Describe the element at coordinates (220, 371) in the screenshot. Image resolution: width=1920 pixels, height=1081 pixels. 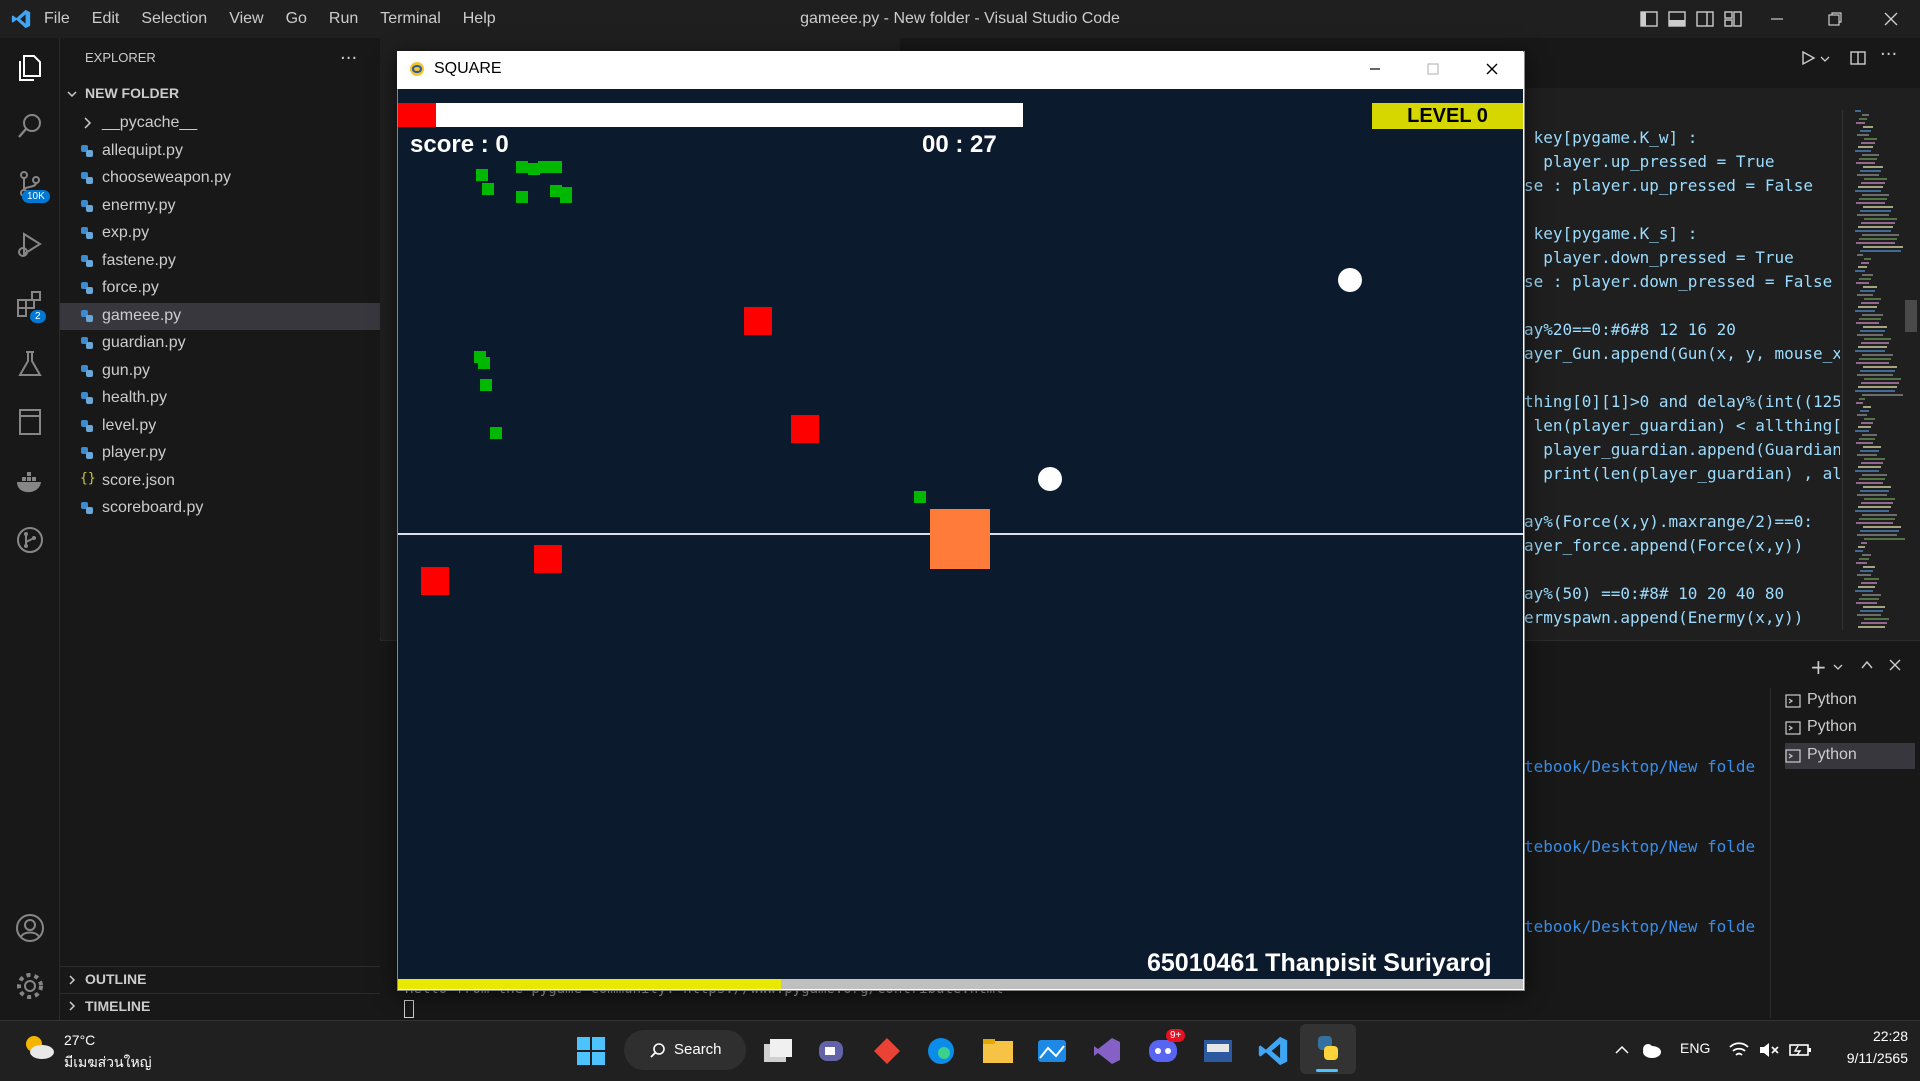
I see `file-item: gun.py` at that location.